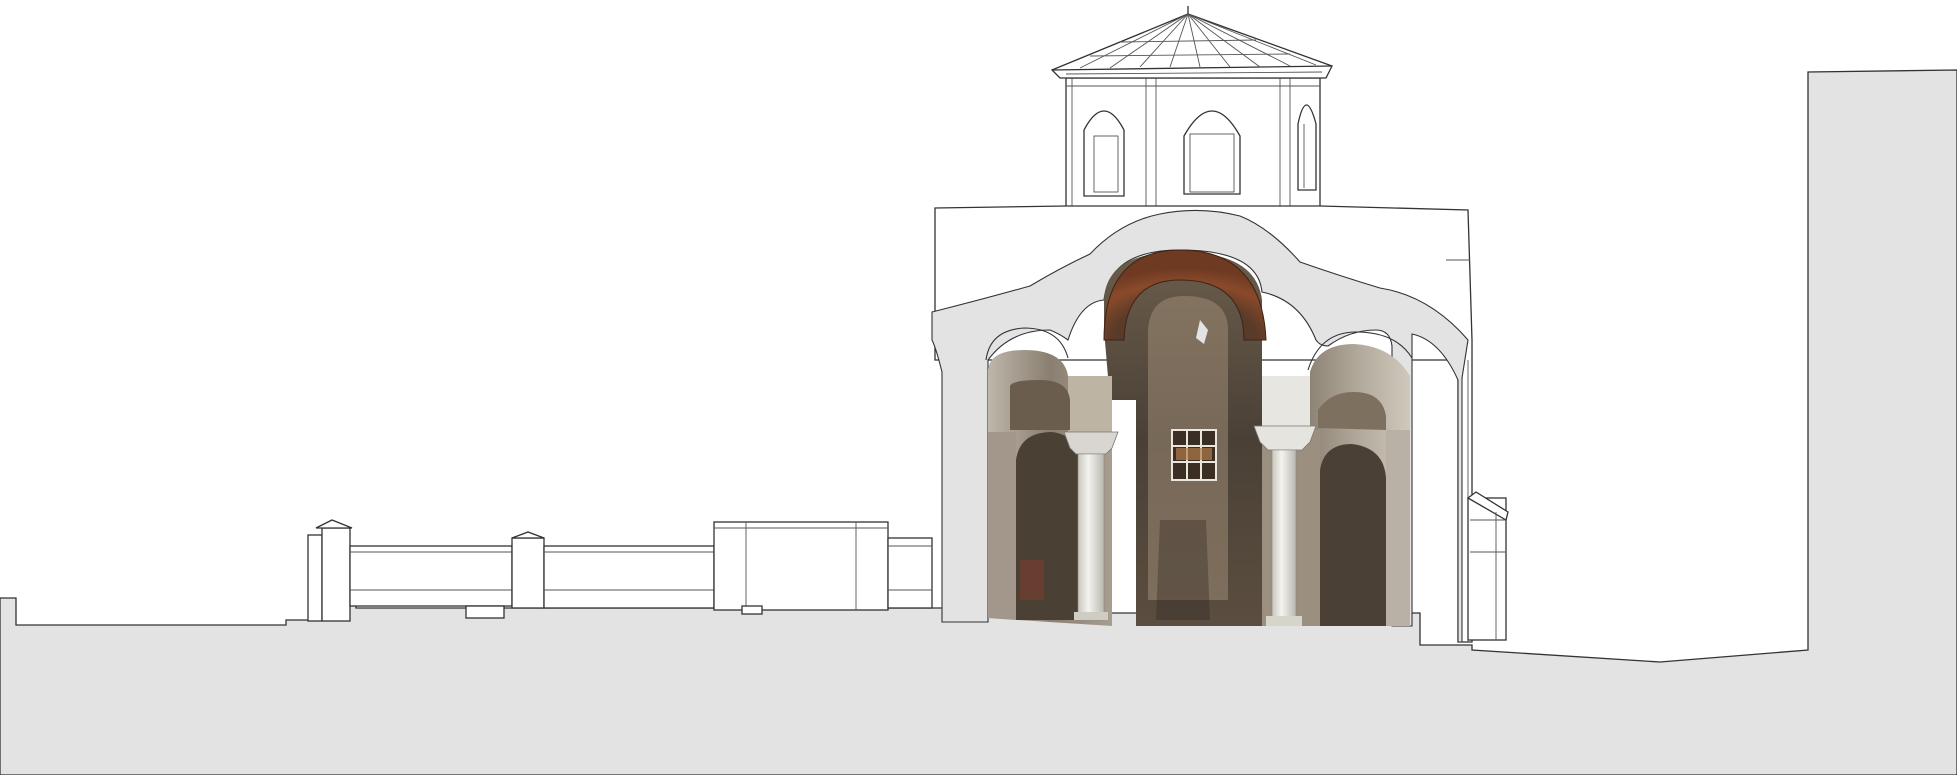 This screenshot has height=775, width=1957. I want to click on drum-with-roof, so click(1191, 108).